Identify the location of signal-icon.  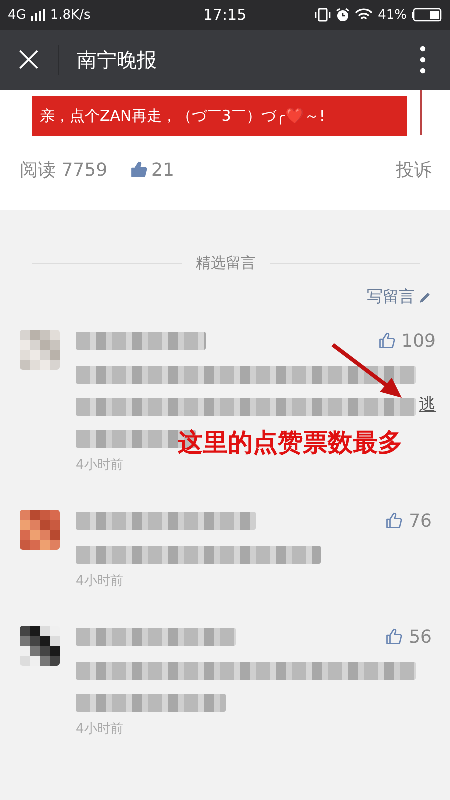
(38, 15).